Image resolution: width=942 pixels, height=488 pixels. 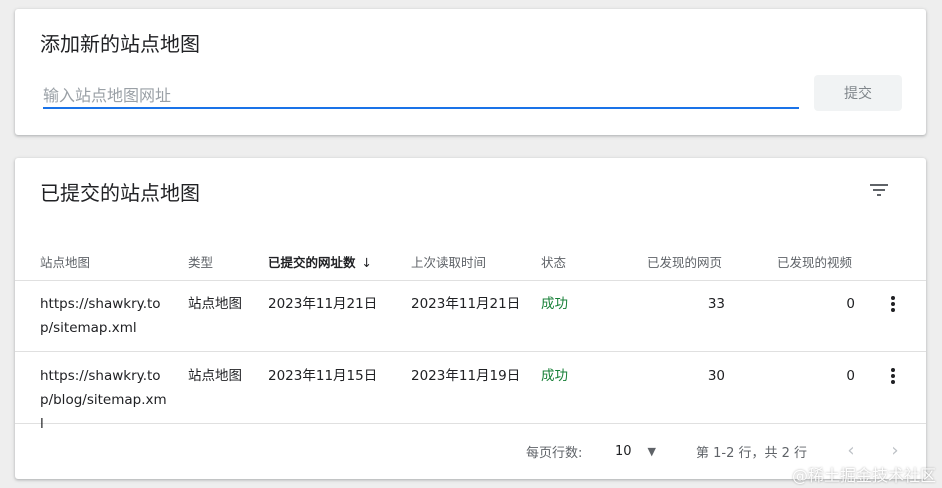 I want to click on column-header-sitemap: 站点地图, so click(x=65, y=261).